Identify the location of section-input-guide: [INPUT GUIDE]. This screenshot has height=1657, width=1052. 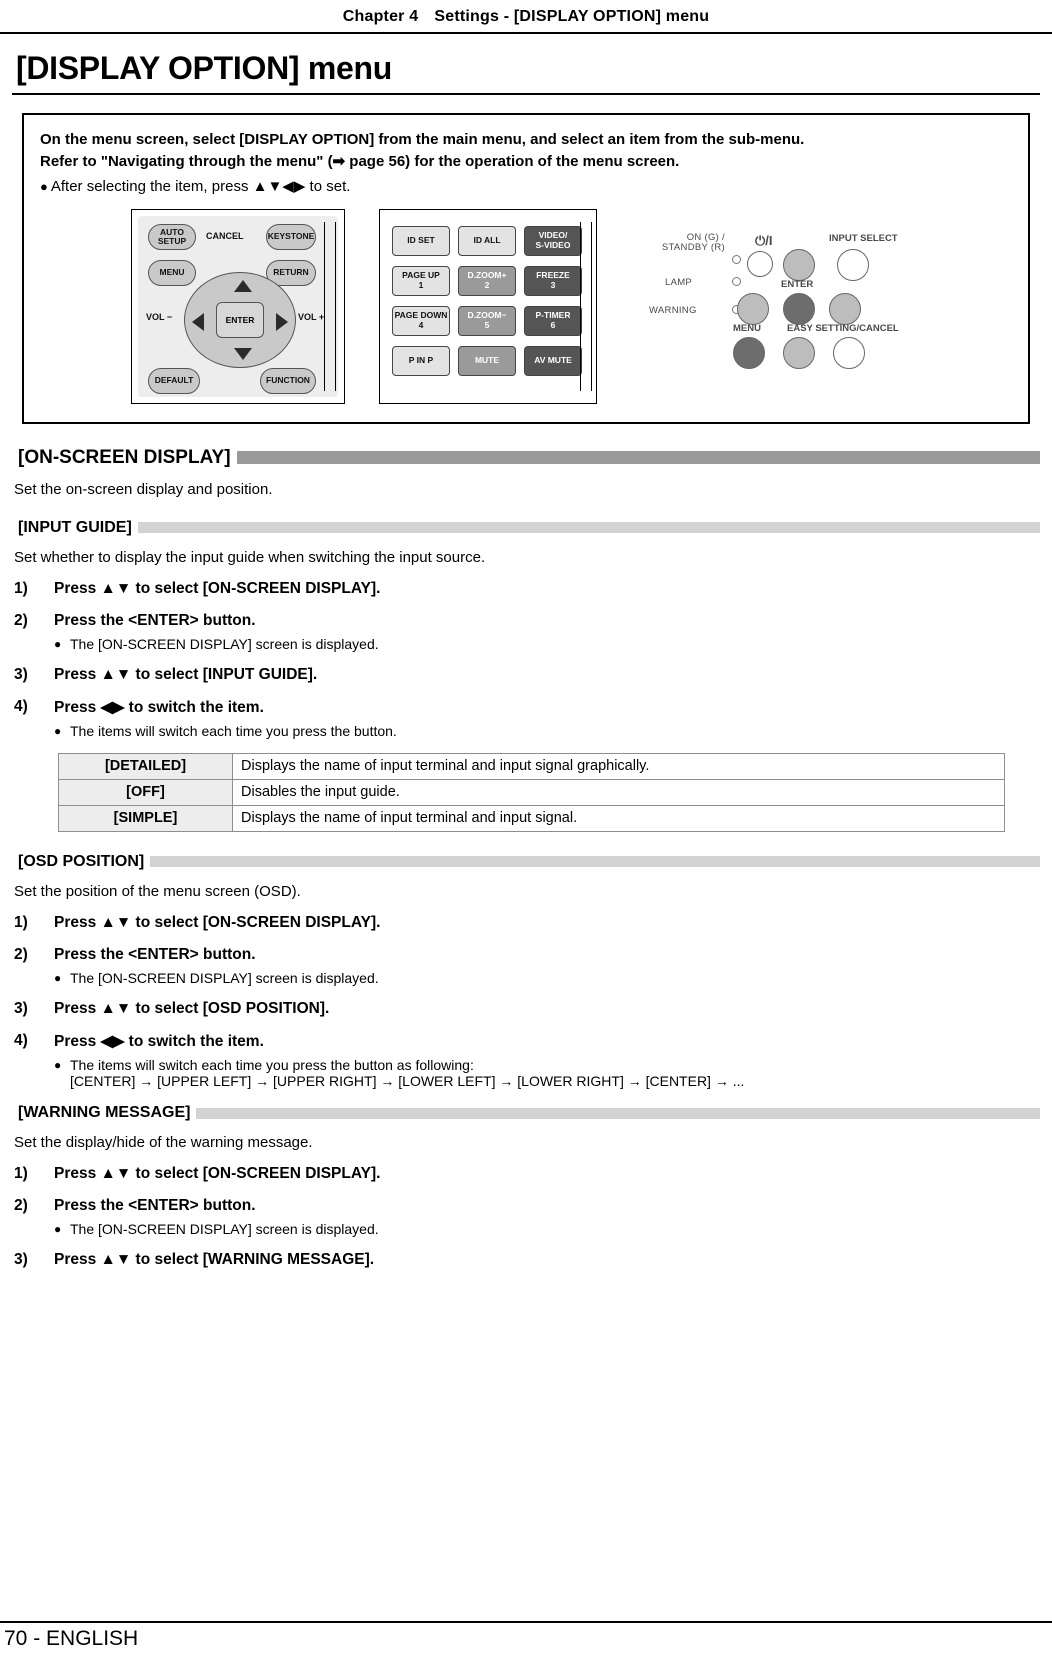
(526, 527).